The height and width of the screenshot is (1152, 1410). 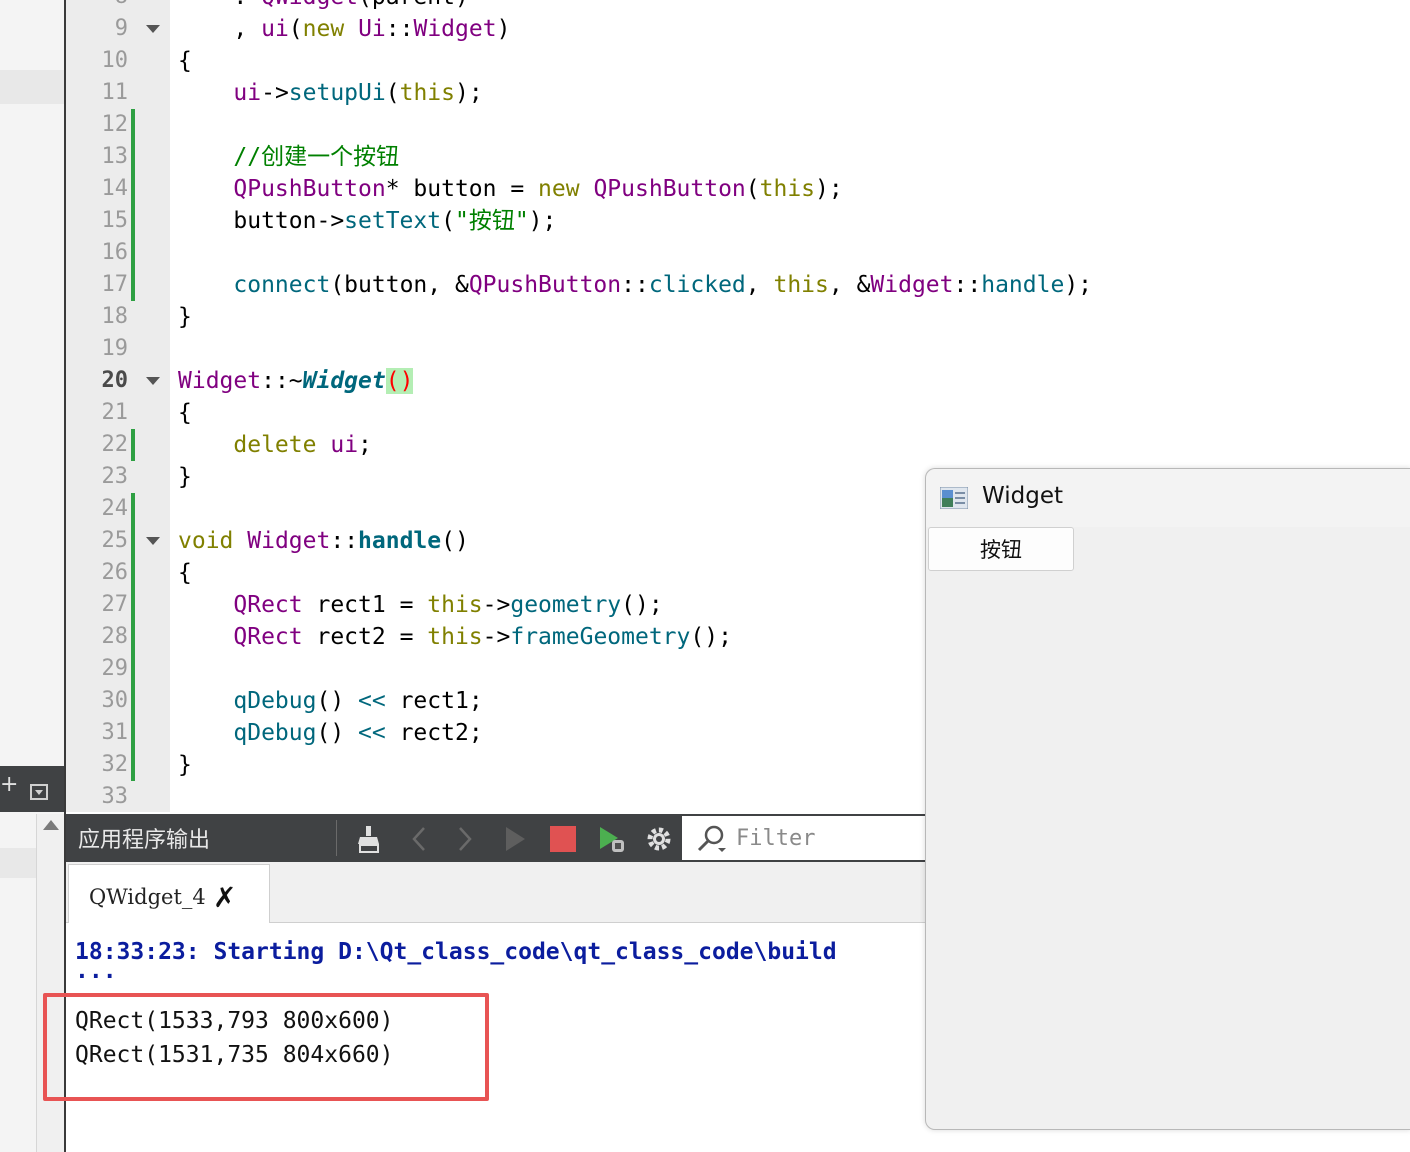 What do you see at coordinates (115, 124) in the screenshot?
I see `line-number: 12` at bounding box center [115, 124].